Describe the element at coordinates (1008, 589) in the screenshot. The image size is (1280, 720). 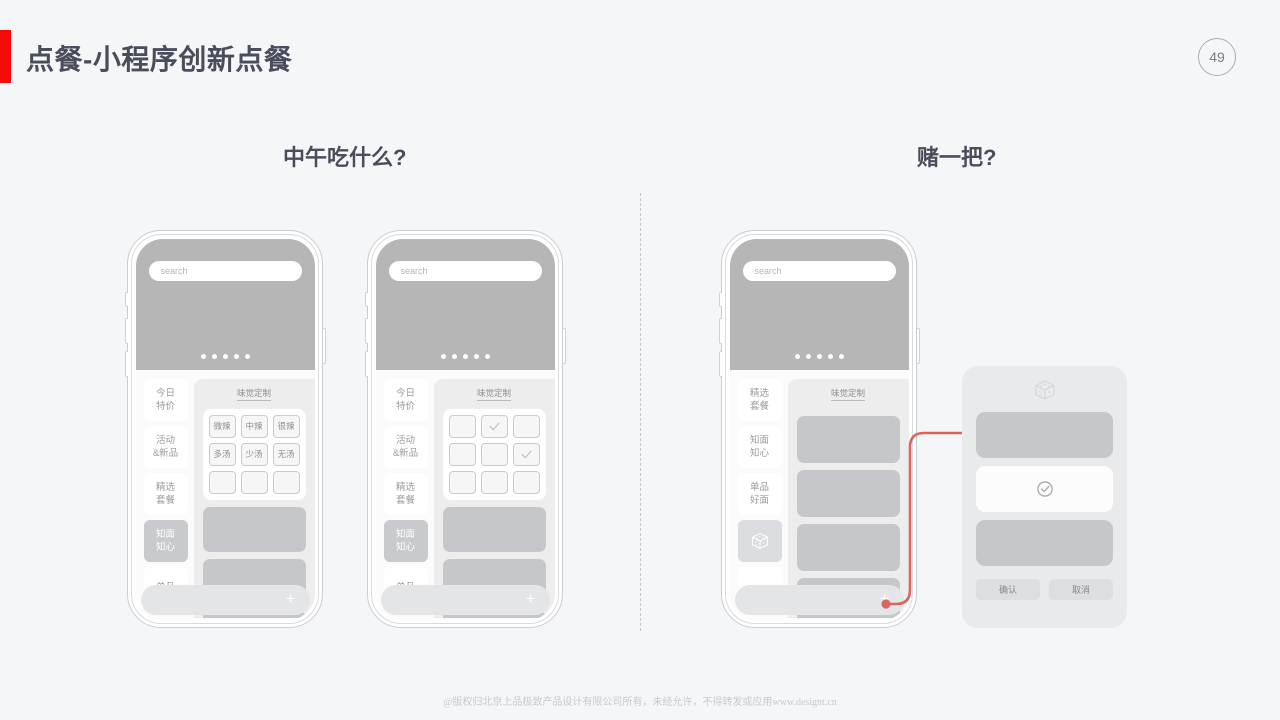
I see `confirm-button: 确认` at that location.